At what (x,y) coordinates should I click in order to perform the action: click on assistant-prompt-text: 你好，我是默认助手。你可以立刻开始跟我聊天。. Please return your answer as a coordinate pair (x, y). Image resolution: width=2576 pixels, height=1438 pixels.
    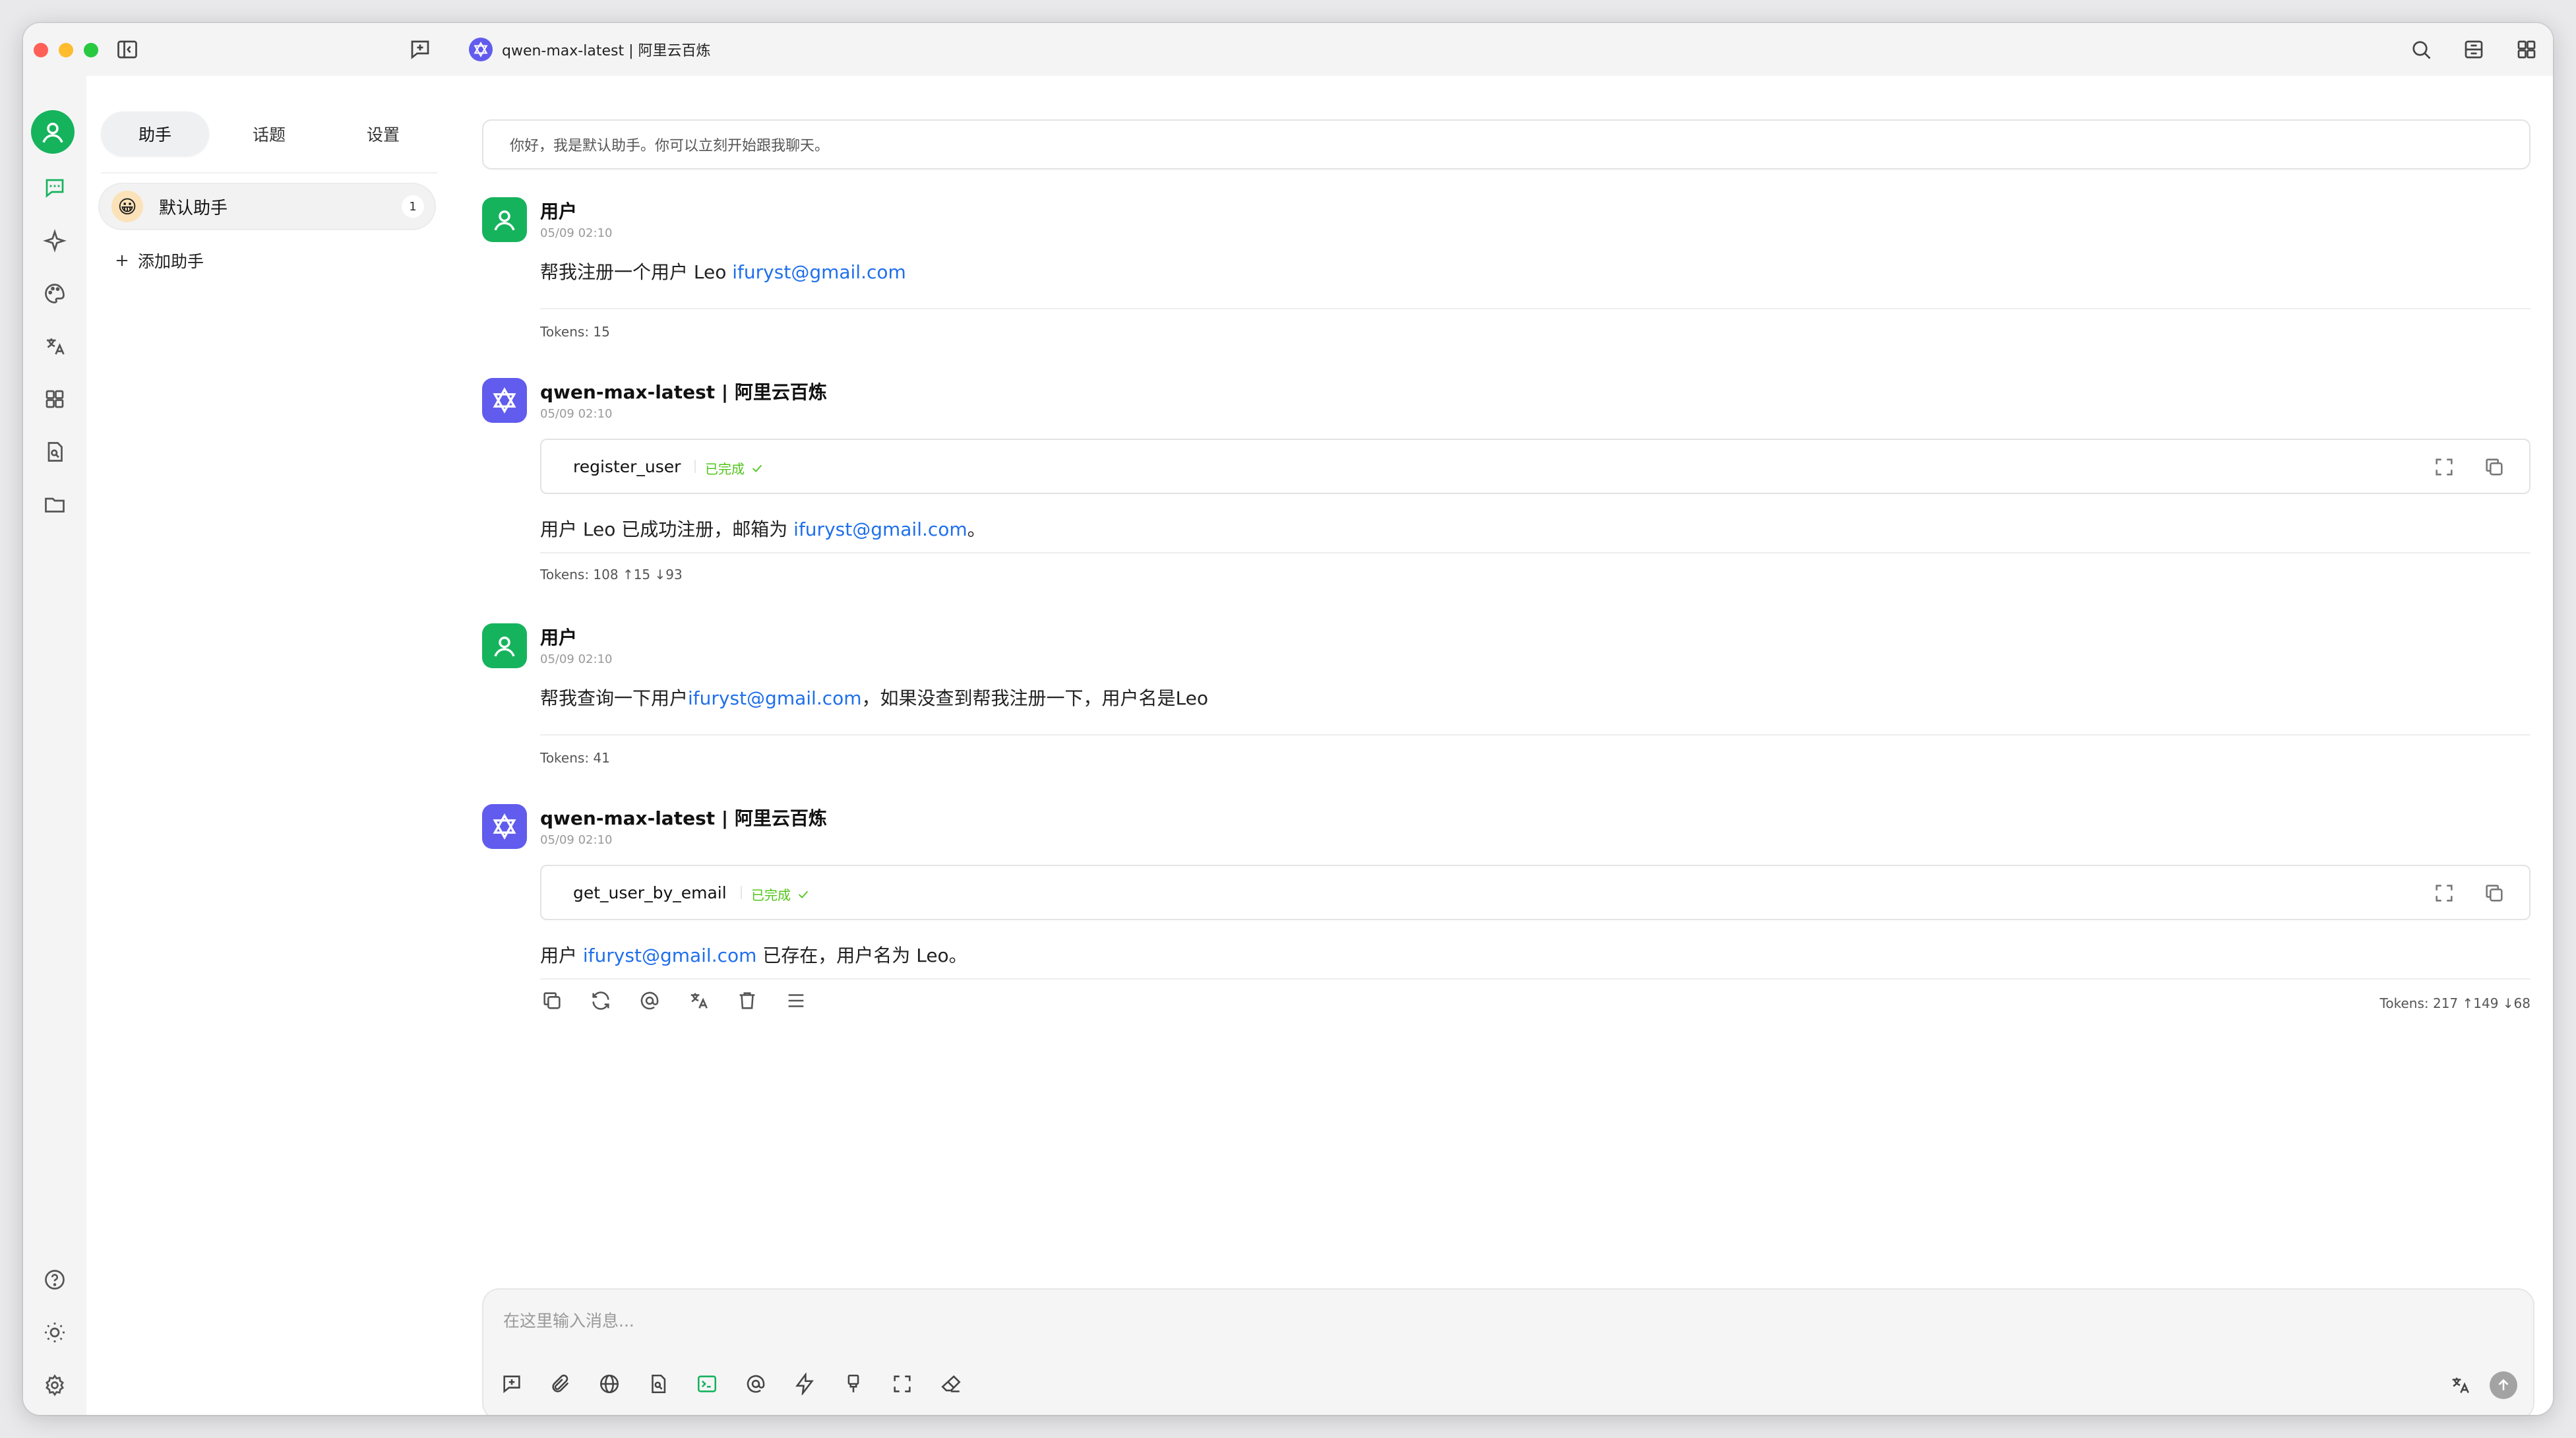
    Looking at the image, I should click on (670, 146).